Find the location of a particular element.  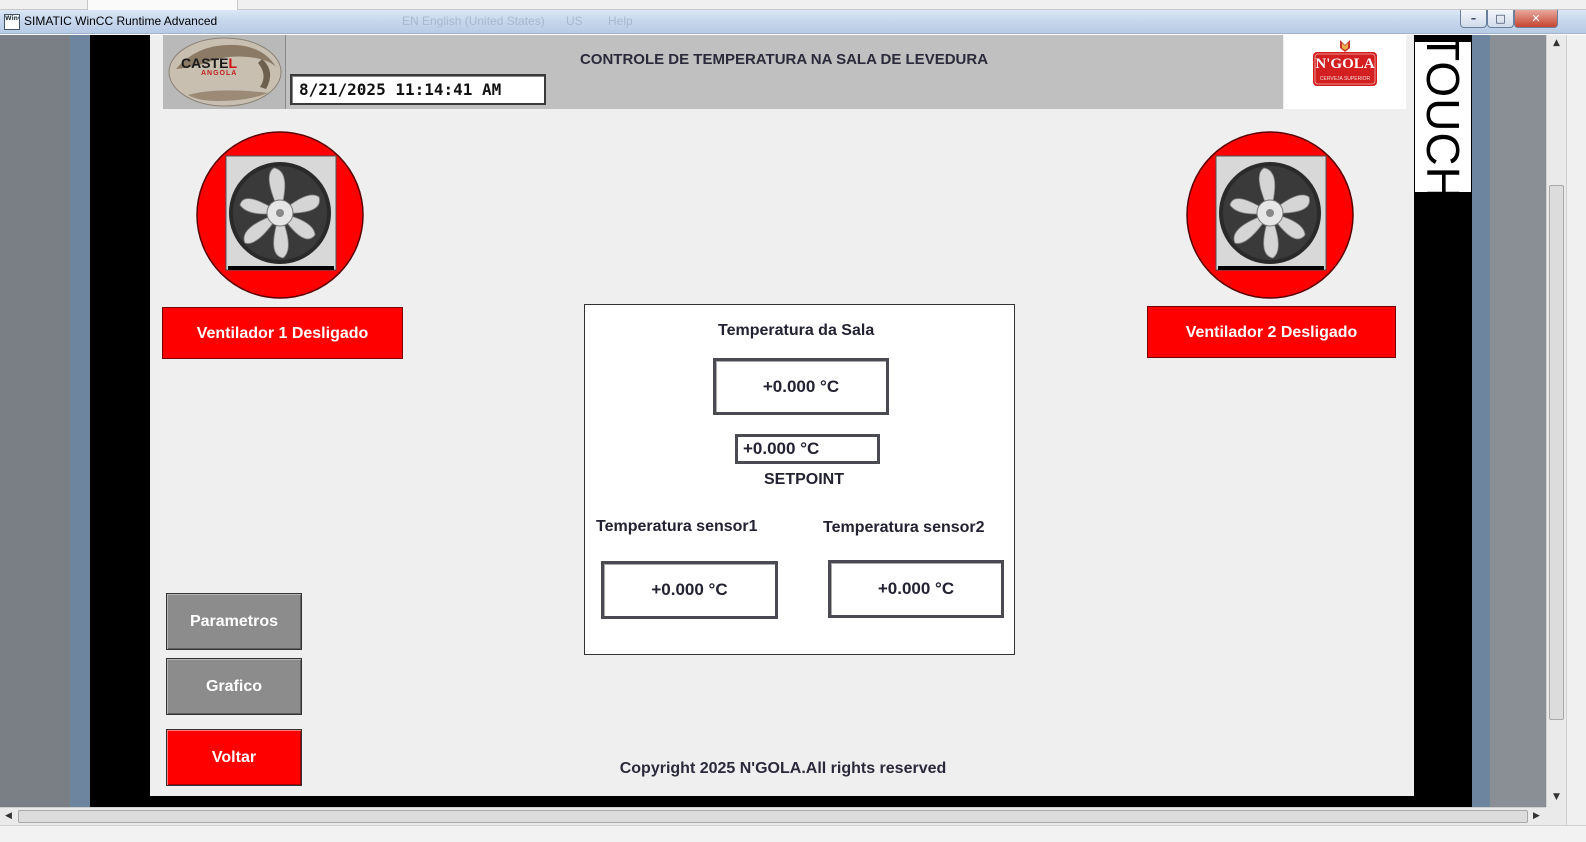

voltar-button: Voltar is located at coordinates (234, 757).